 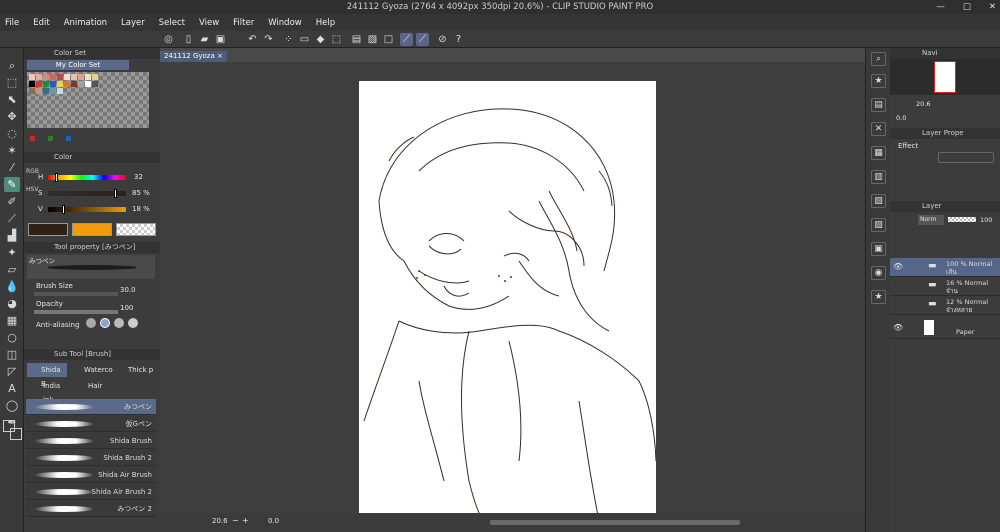 I want to click on sub-tool-item: Shida Brush, so click(x=91, y=441).